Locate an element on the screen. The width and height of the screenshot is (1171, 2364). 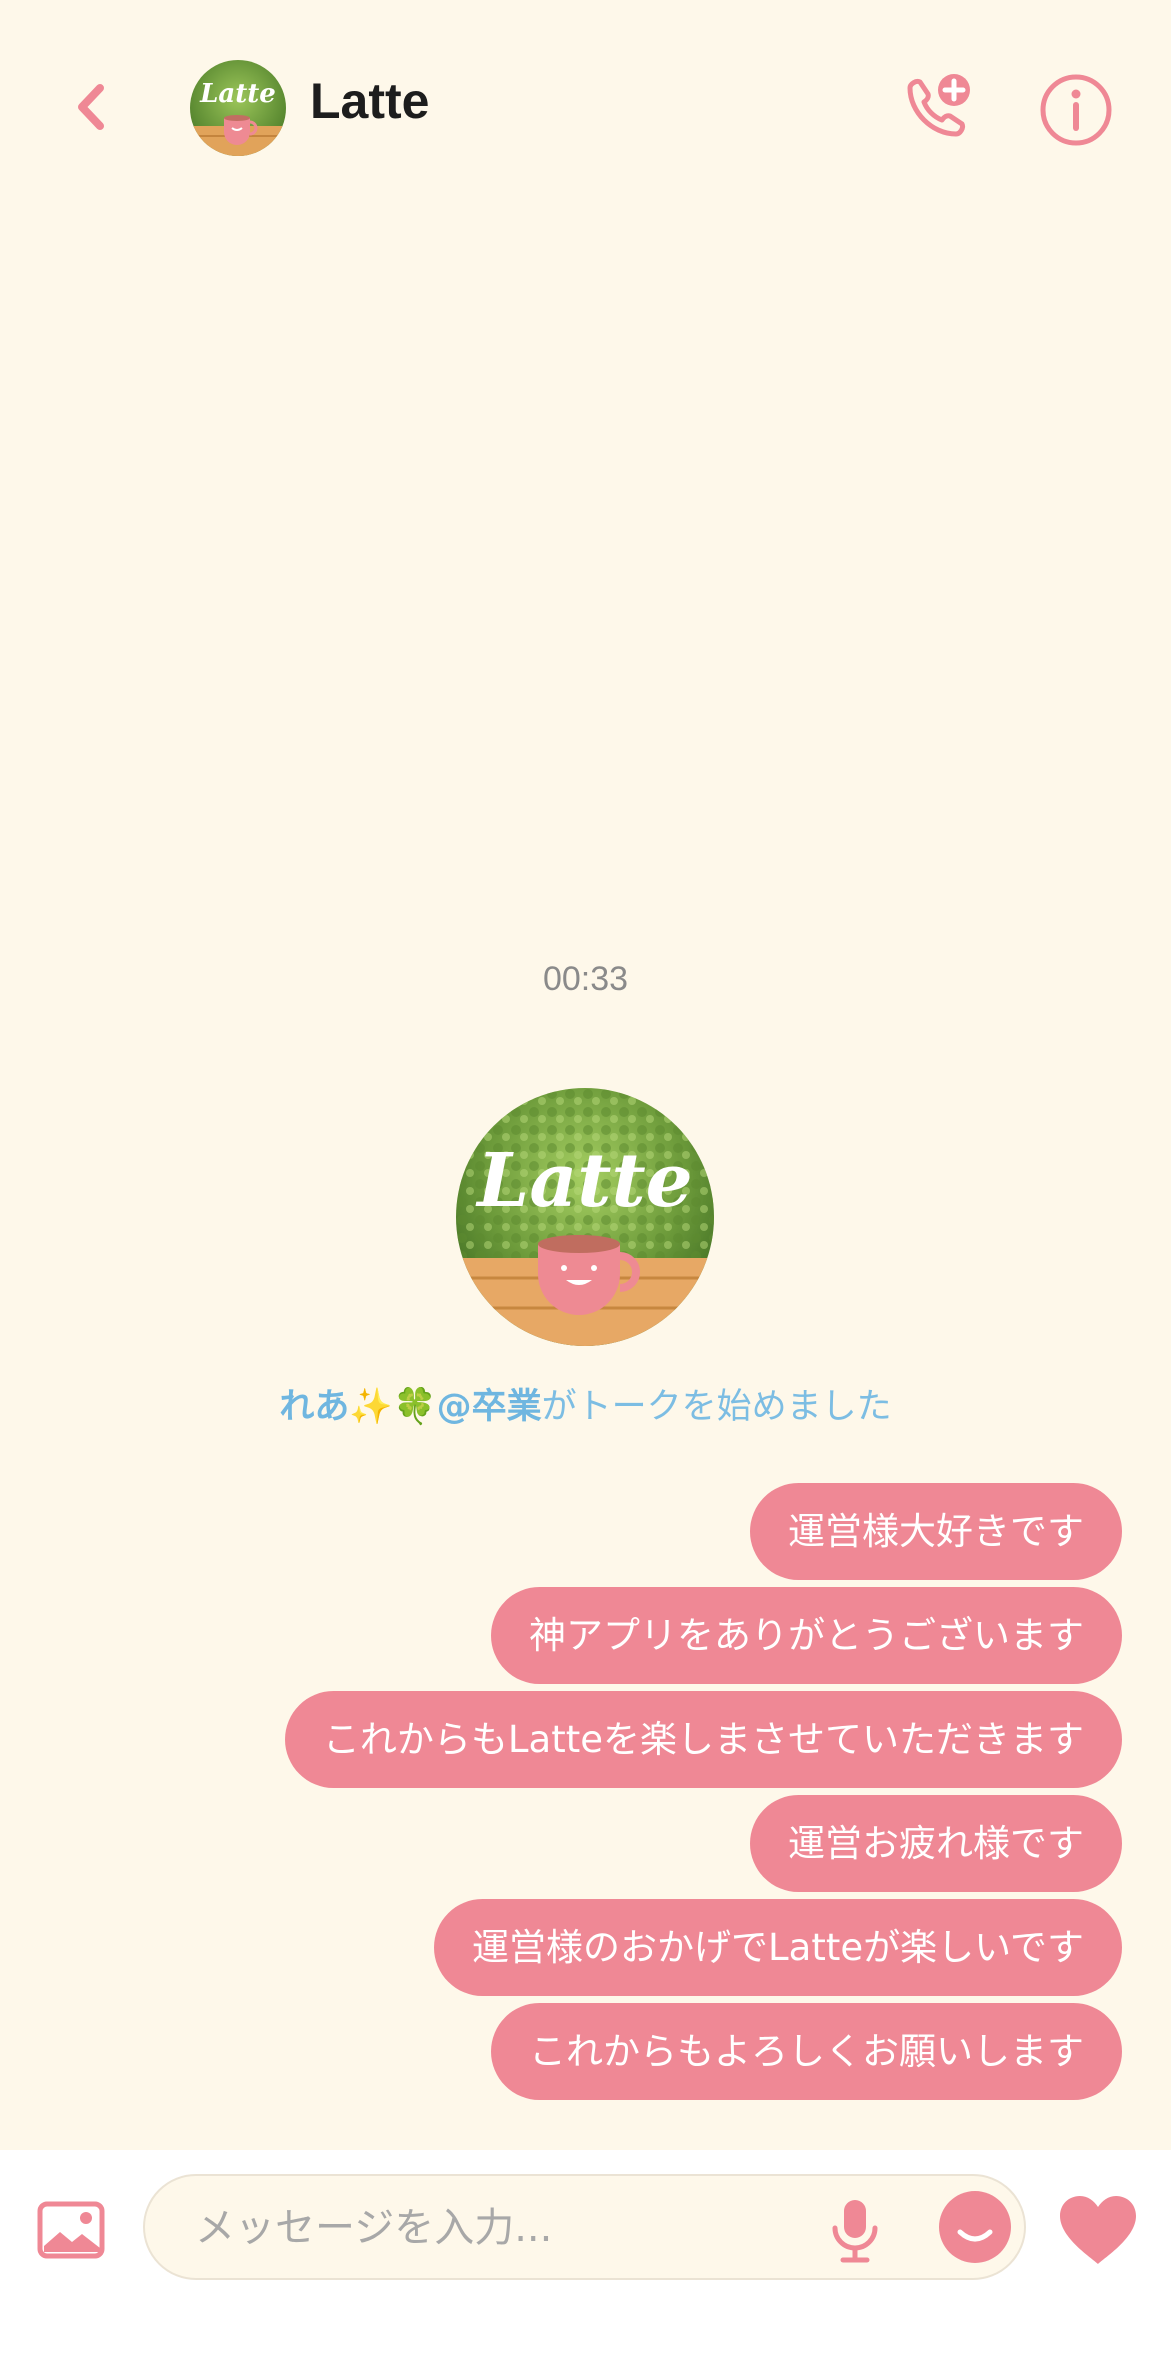
group-avatar: Latte is located at coordinates (585, 1217).